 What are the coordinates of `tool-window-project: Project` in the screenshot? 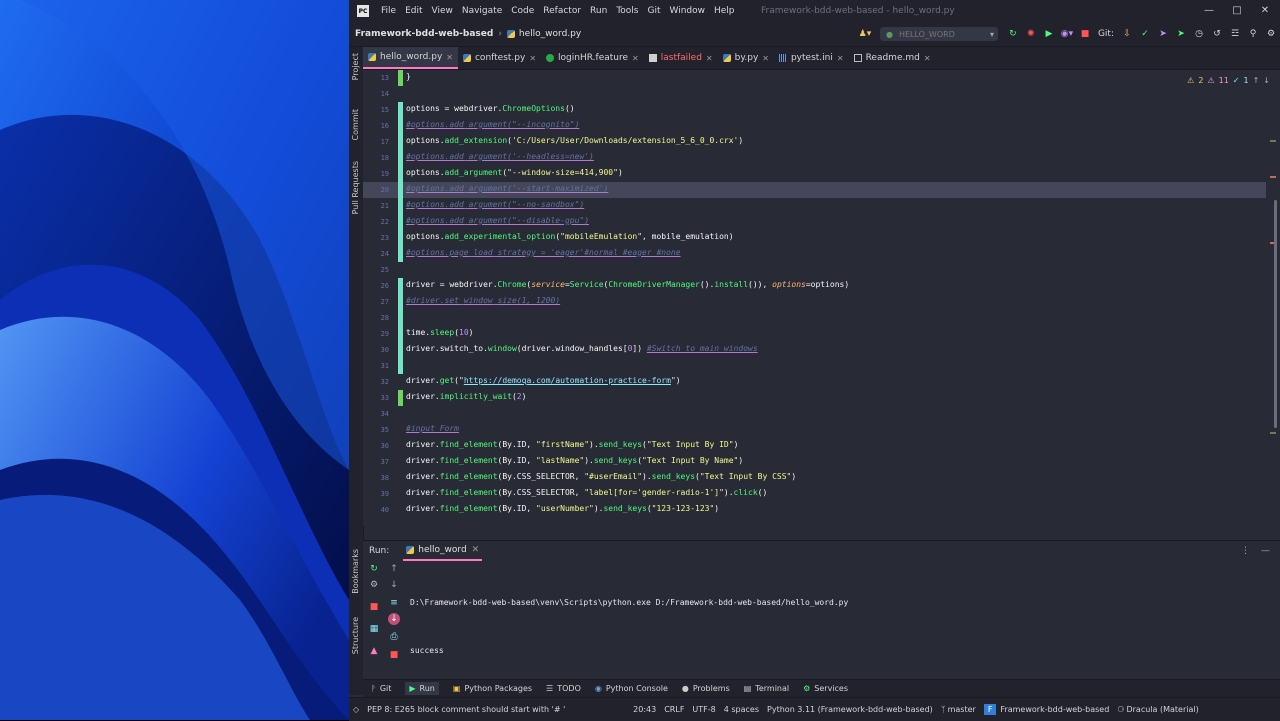 It's located at (355, 66).